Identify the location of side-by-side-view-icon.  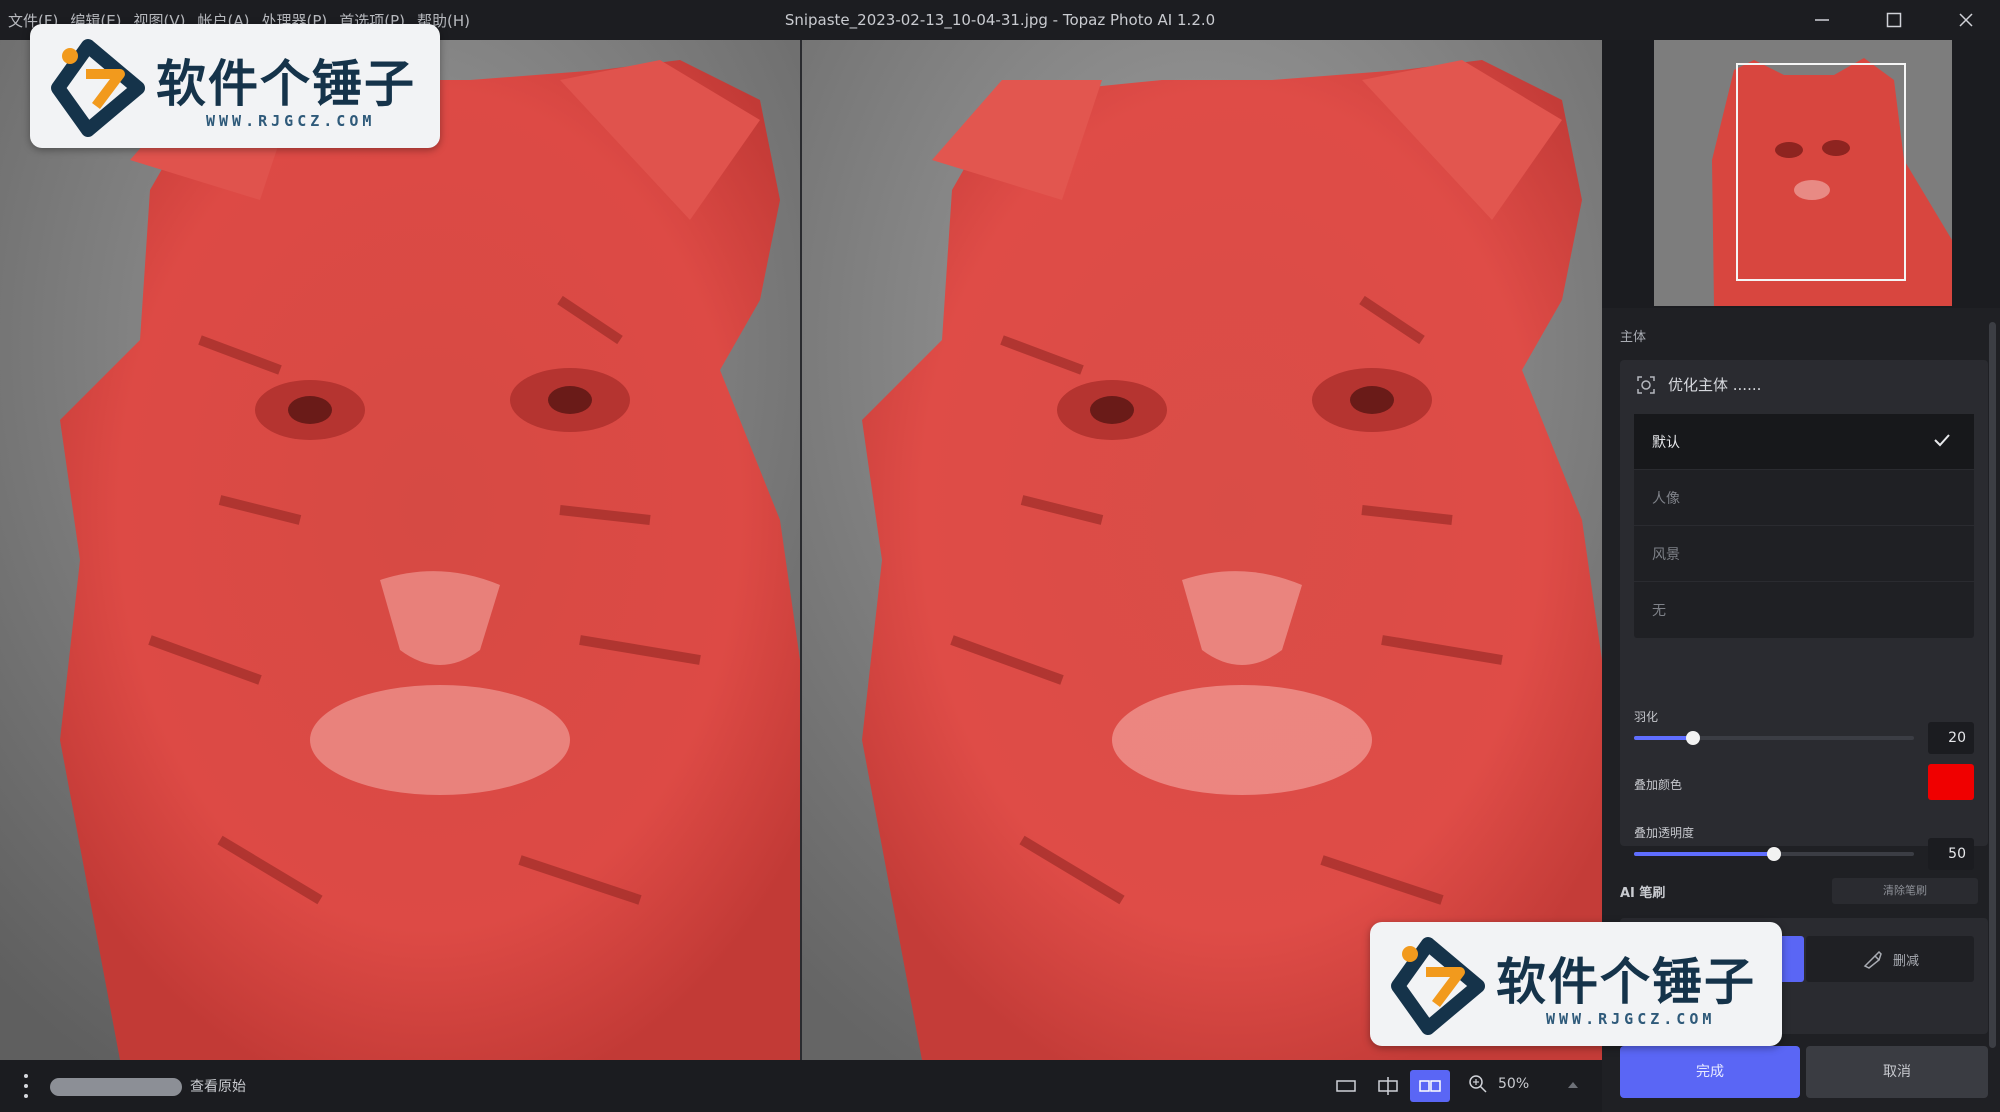
(1430, 1086).